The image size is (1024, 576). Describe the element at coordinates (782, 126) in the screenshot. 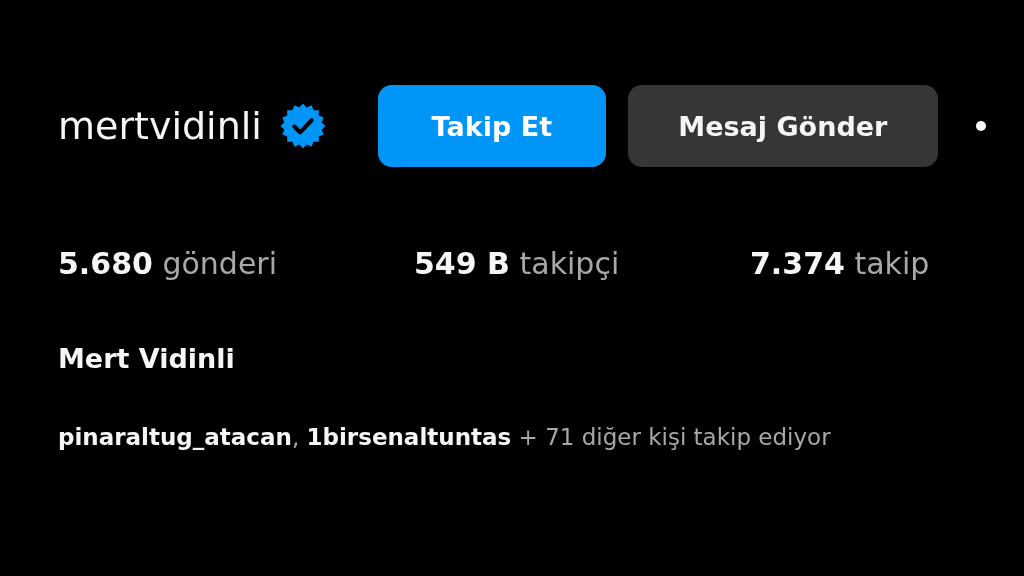

I see `message-button: Mesaj Gönder` at that location.